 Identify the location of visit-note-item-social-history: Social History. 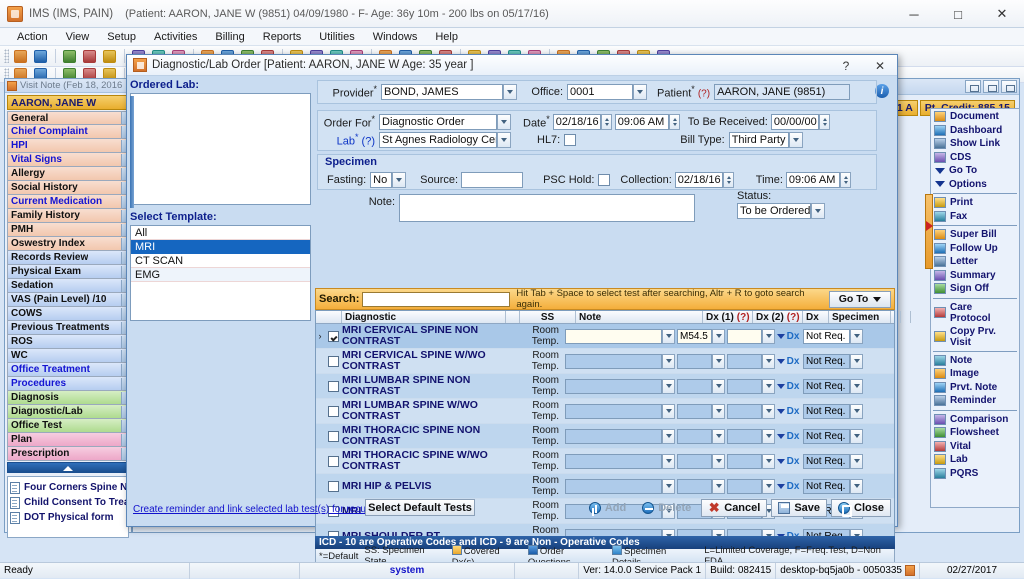
(68, 188).